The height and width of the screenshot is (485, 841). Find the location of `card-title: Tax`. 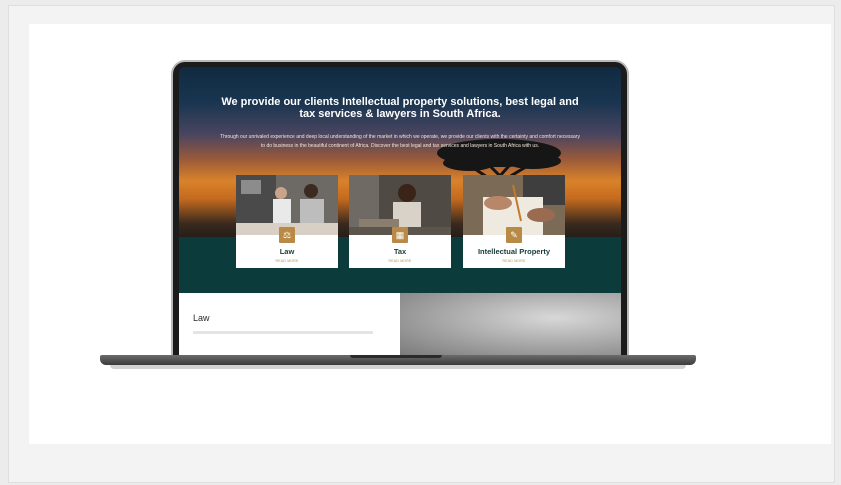

card-title: Tax is located at coordinates (400, 251).